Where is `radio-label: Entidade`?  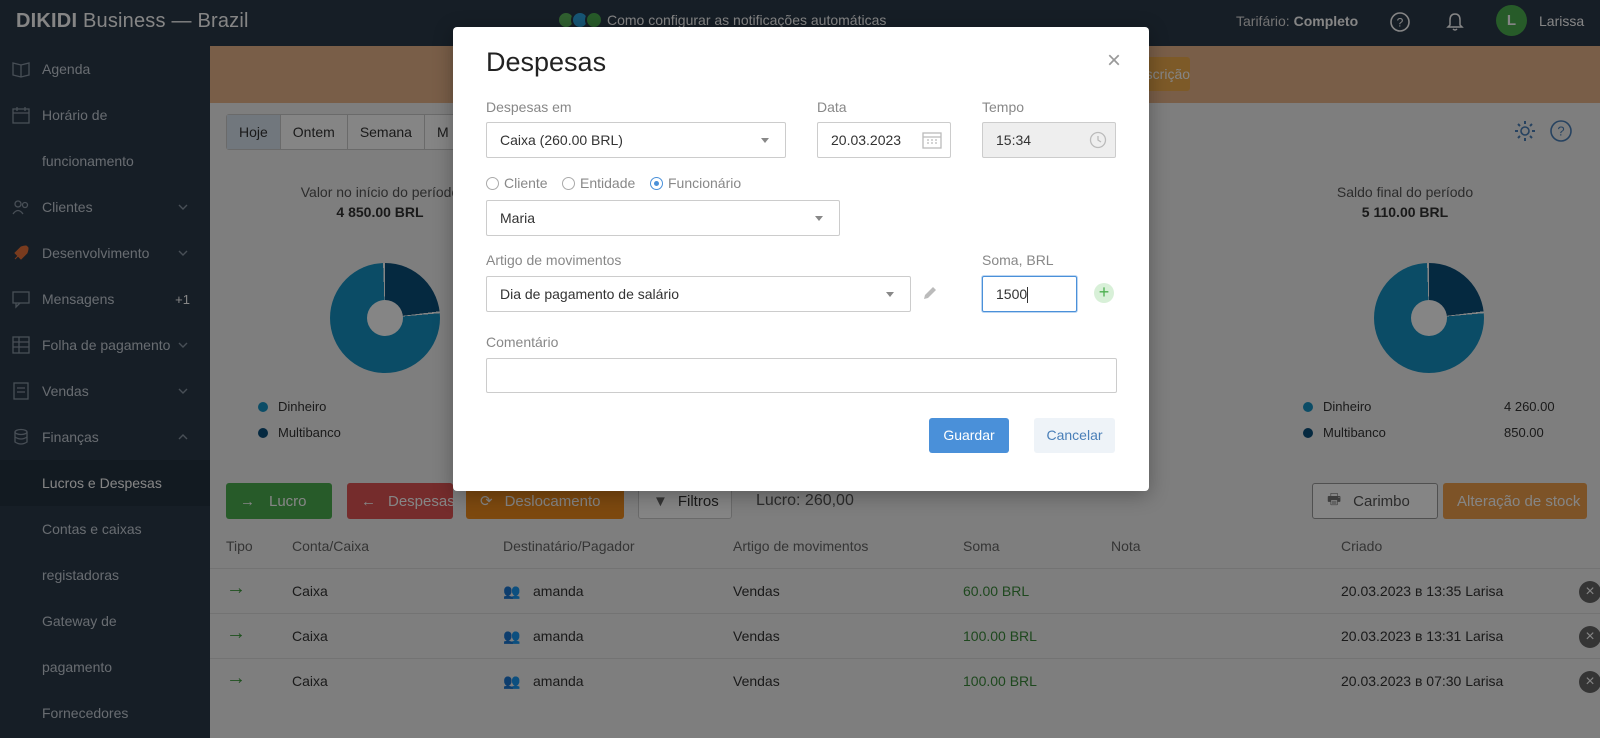 radio-label: Entidade is located at coordinates (608, 183).